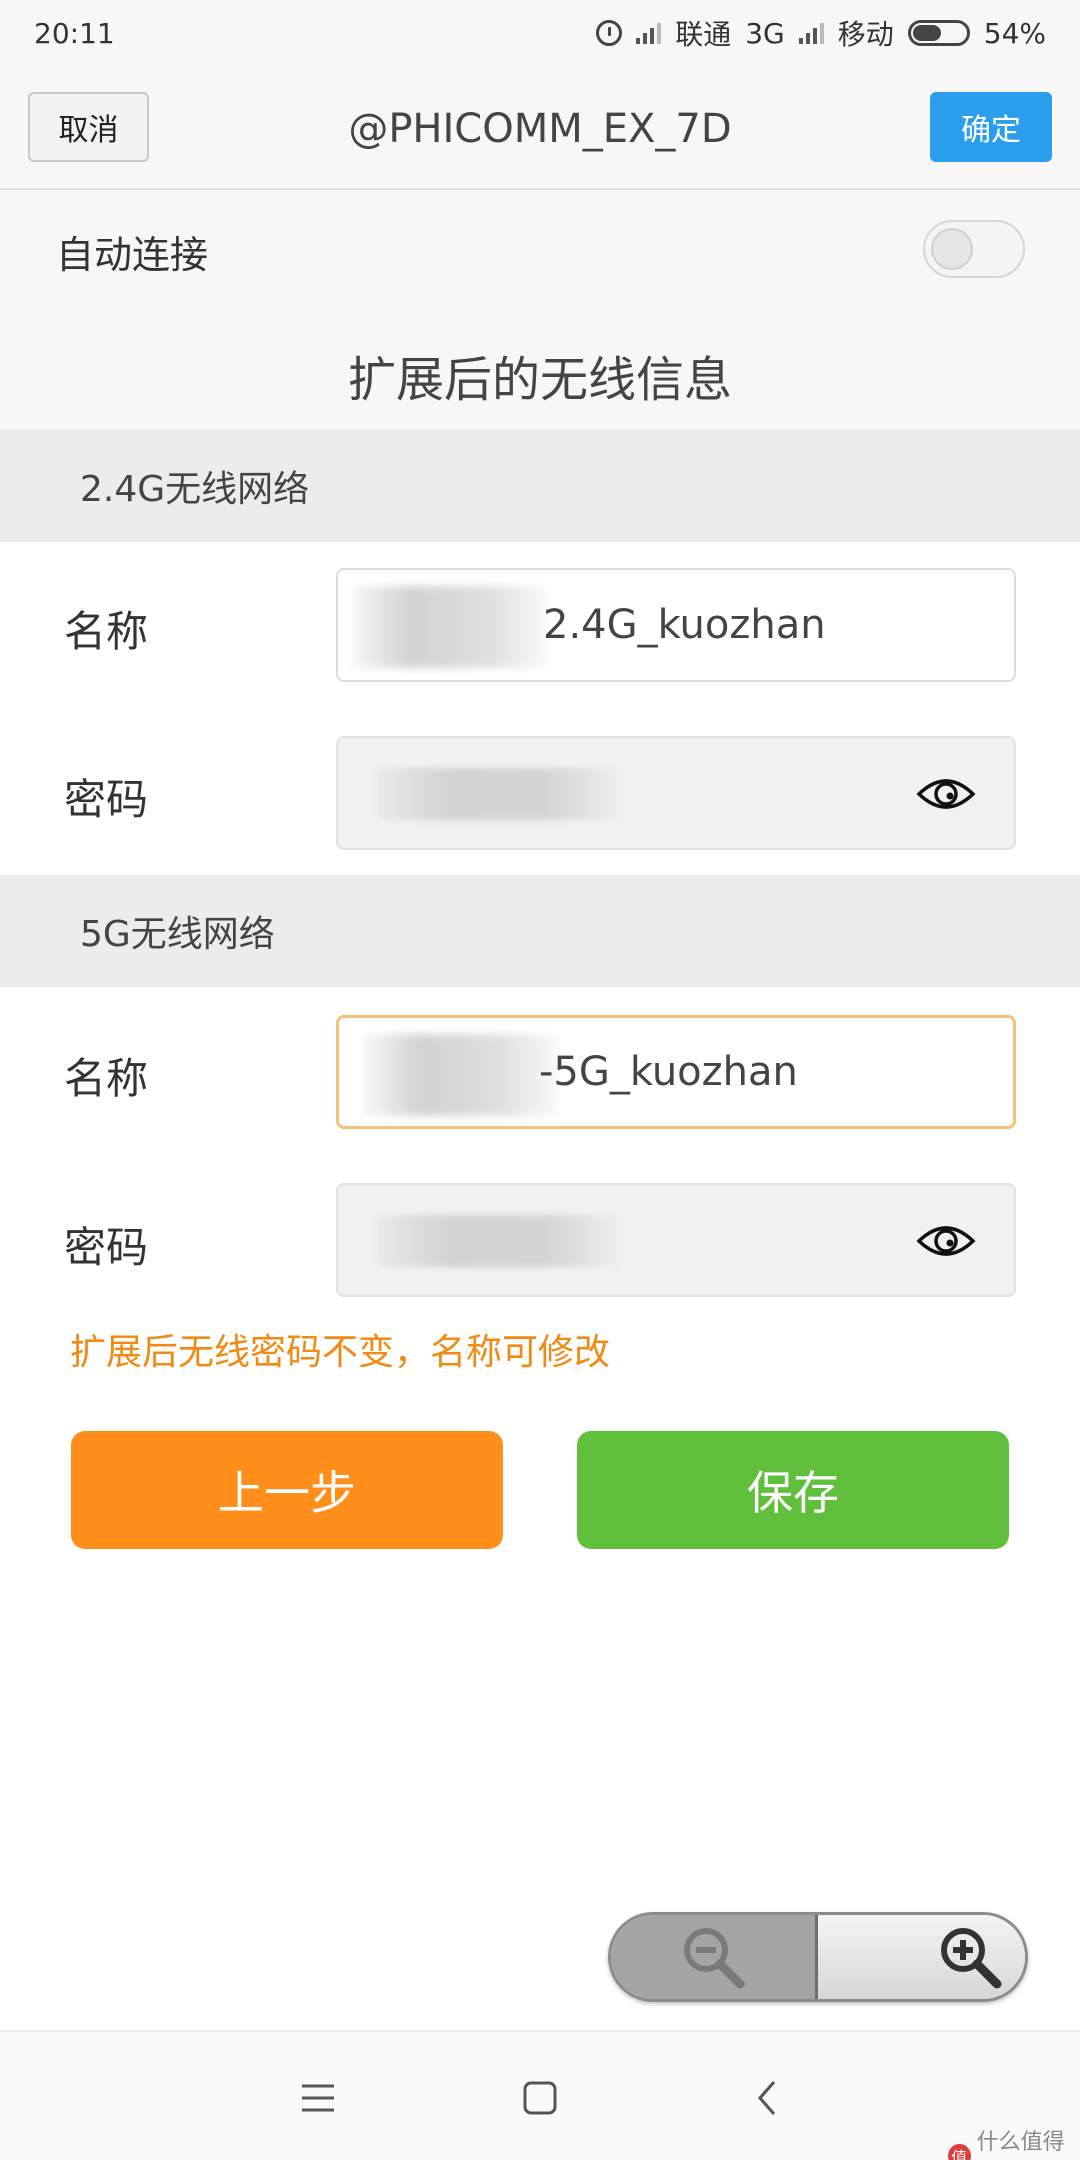 This screenshot has height=2160, width=1080. I want to click on menu-icon, so click(318, 2098).